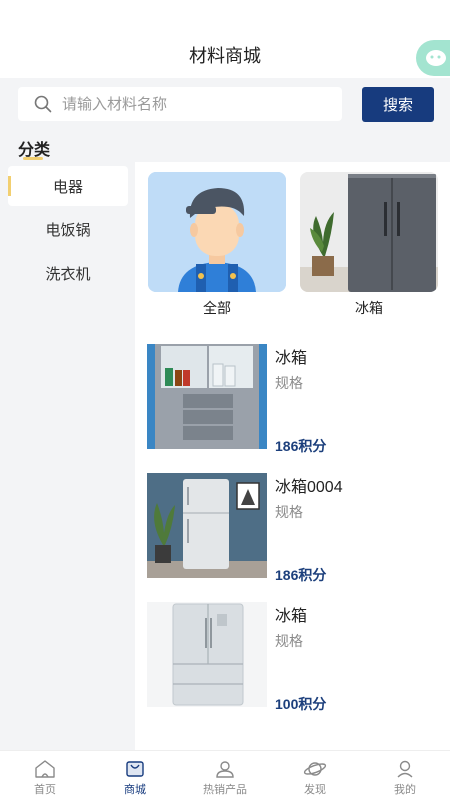  What do you see at coordinates (369, 308) in the screenshot?
I see `category-label-fridge: 冰箱` at bounding box center [369, 308].